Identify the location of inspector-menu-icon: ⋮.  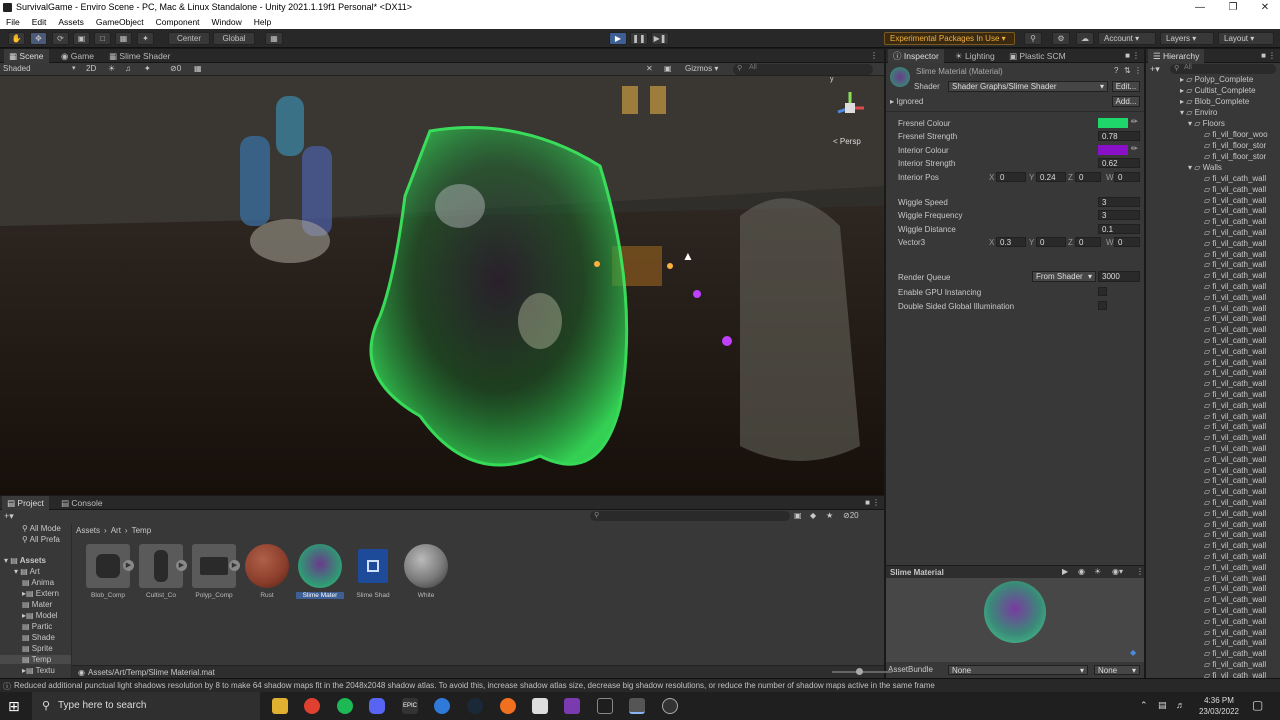
(1136, 55).